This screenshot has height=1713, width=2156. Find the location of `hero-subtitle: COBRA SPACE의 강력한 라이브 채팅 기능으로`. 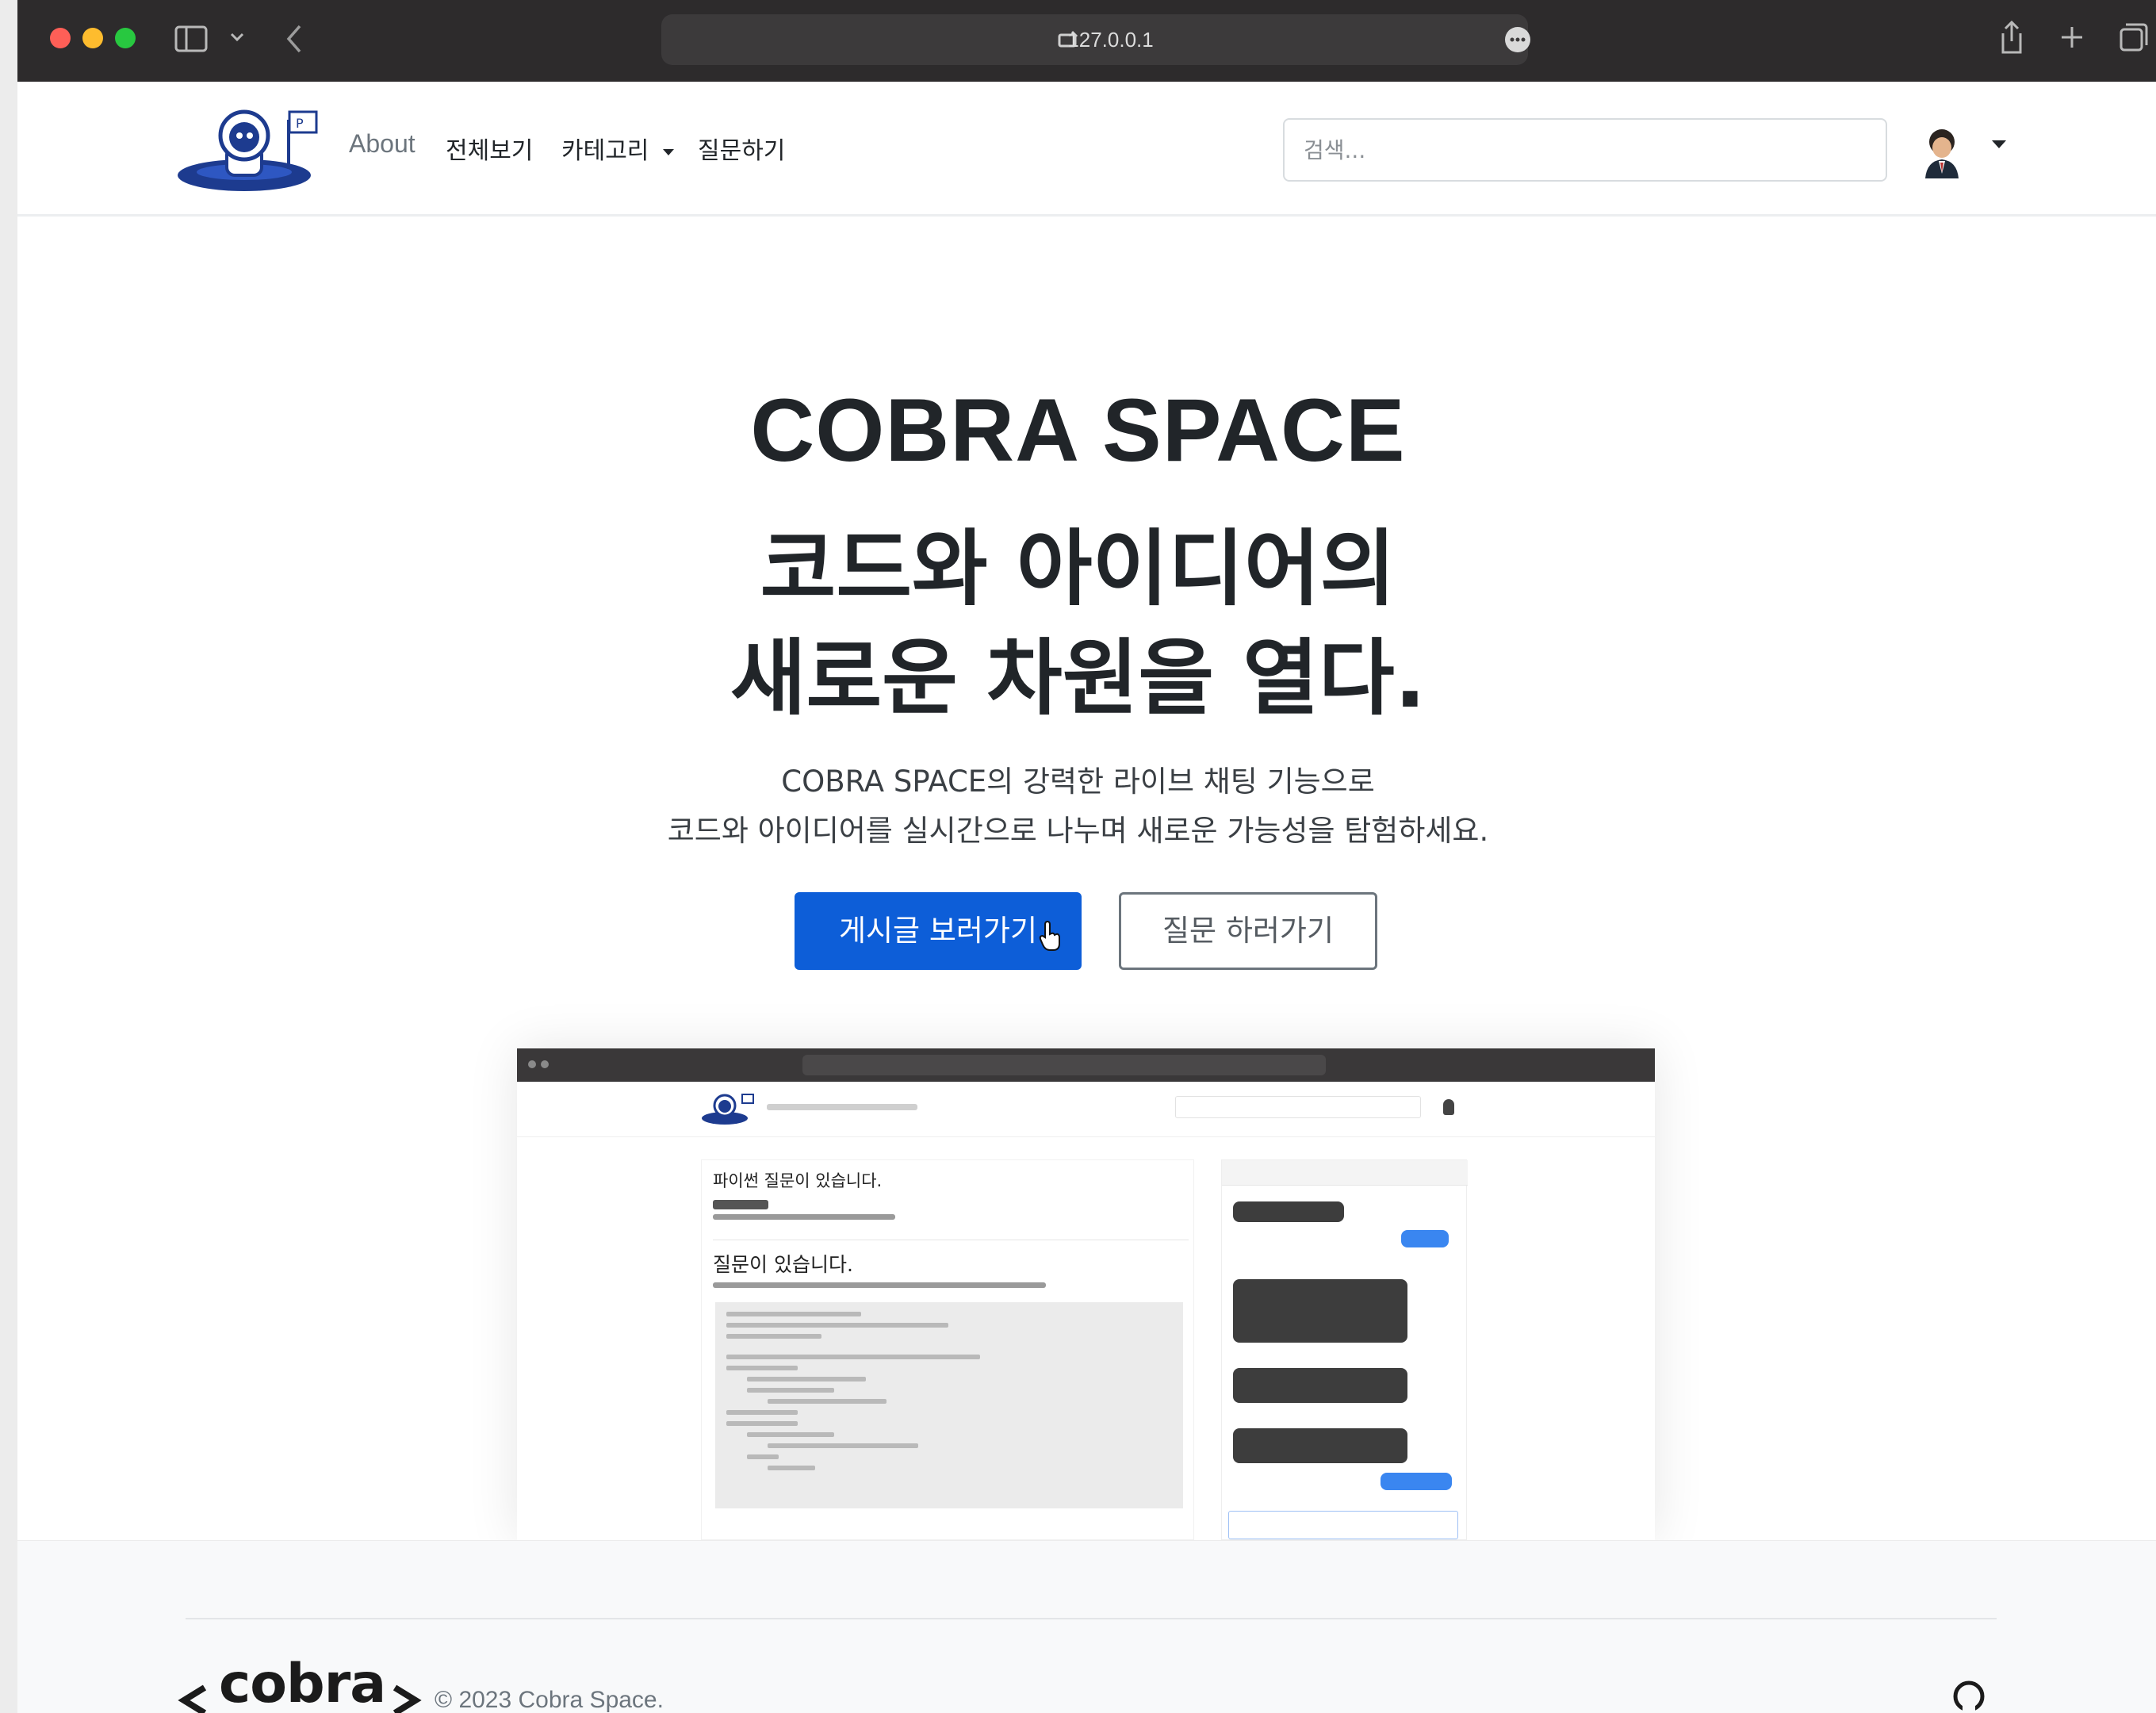

hero-subtitle: COBRA SPACE의 강력한 라이브 채팅 기능으로 is located at coordinates (1078, 782).